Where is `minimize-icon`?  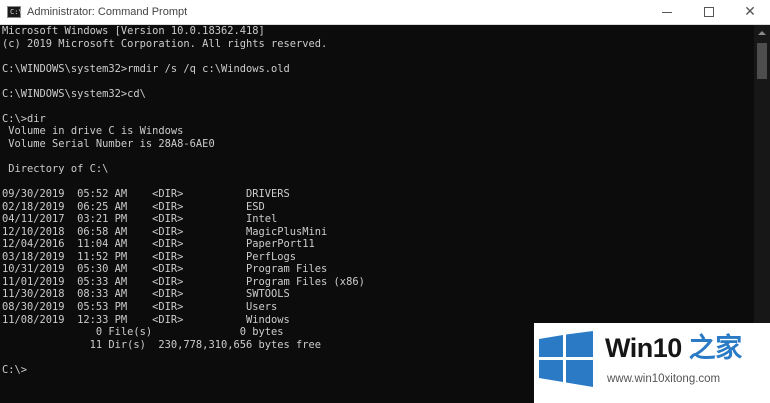 minimize-icon is located at coordinates (667, 12).